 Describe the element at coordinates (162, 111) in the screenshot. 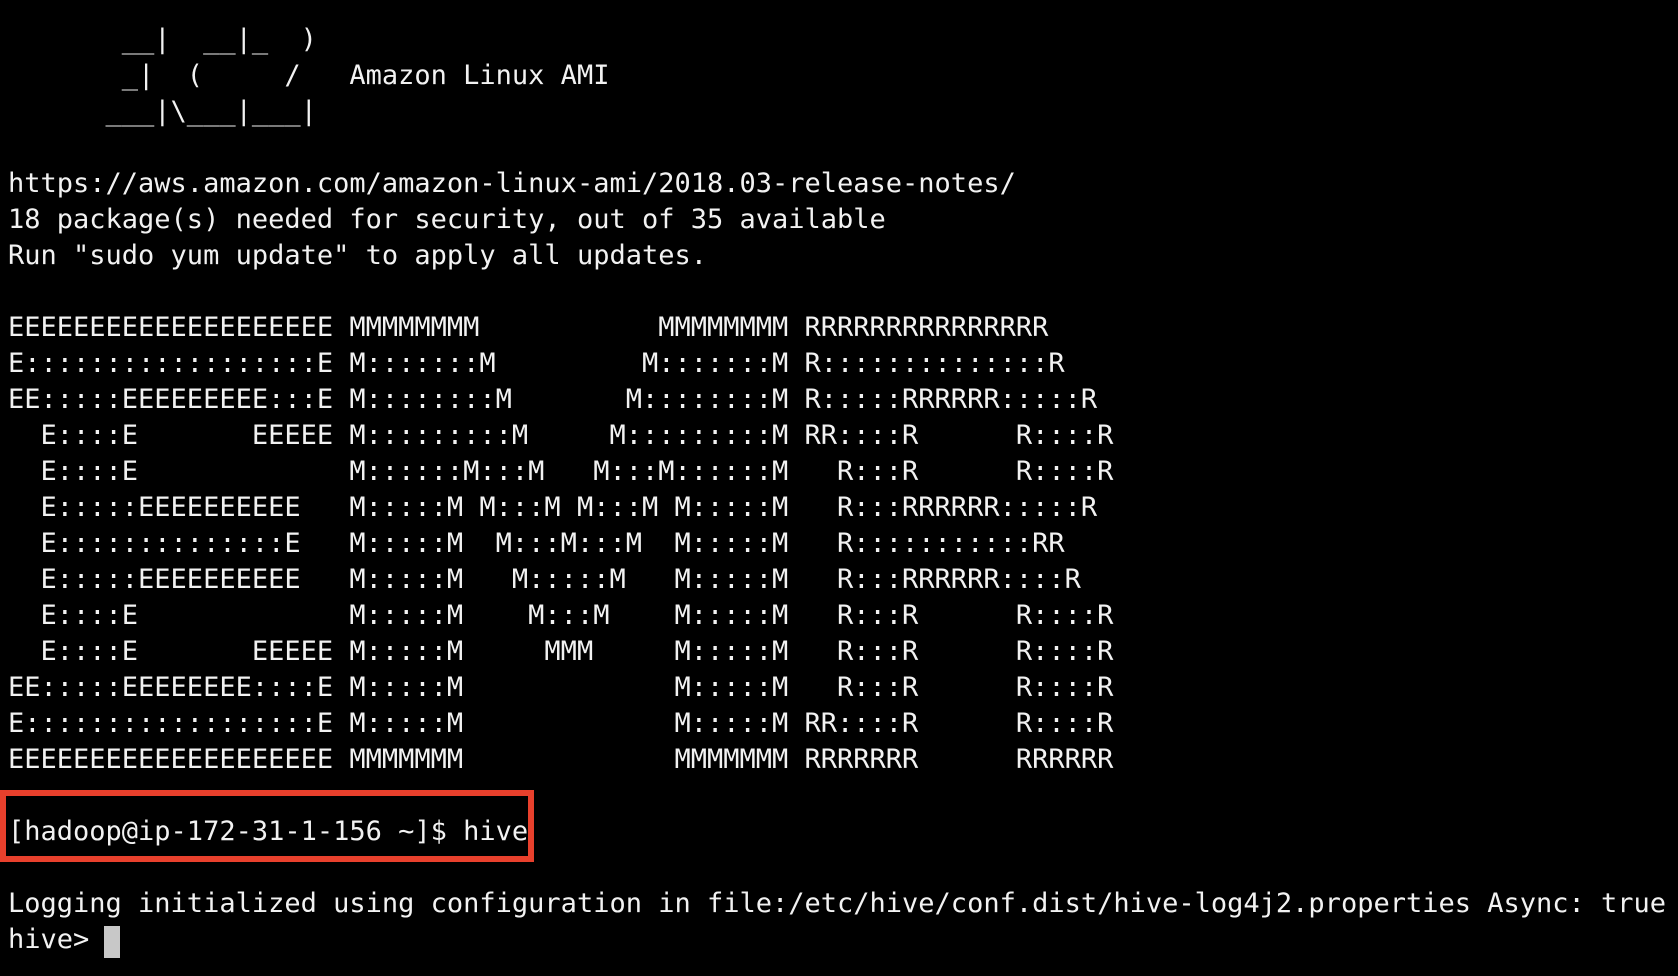

I see `banner-line: ___|\___|___|` at that location.